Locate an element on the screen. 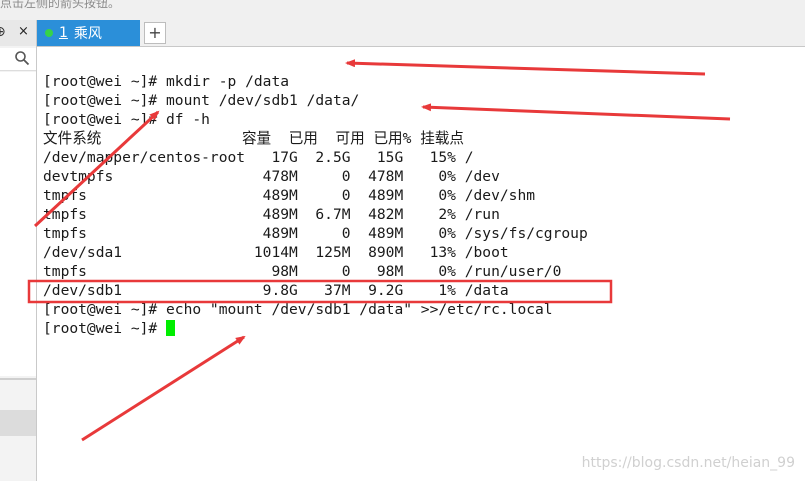 The image size is (805, 481). tab-session-1: 1 乘风 is located at coordinates (88, 33).